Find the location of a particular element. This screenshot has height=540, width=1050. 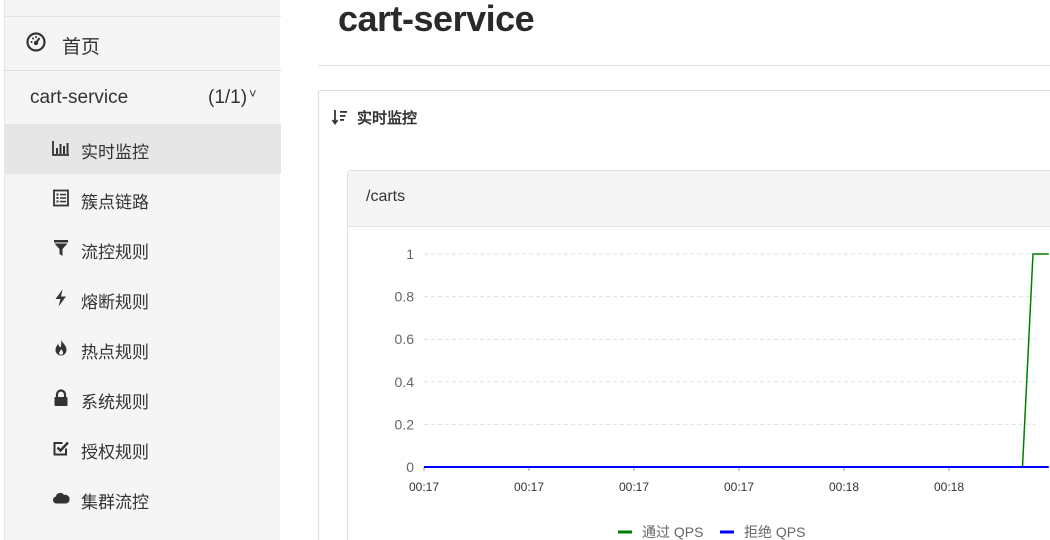

sidebar-item-cluster-link: 簇点链路 is located at coordinates (143, 199).